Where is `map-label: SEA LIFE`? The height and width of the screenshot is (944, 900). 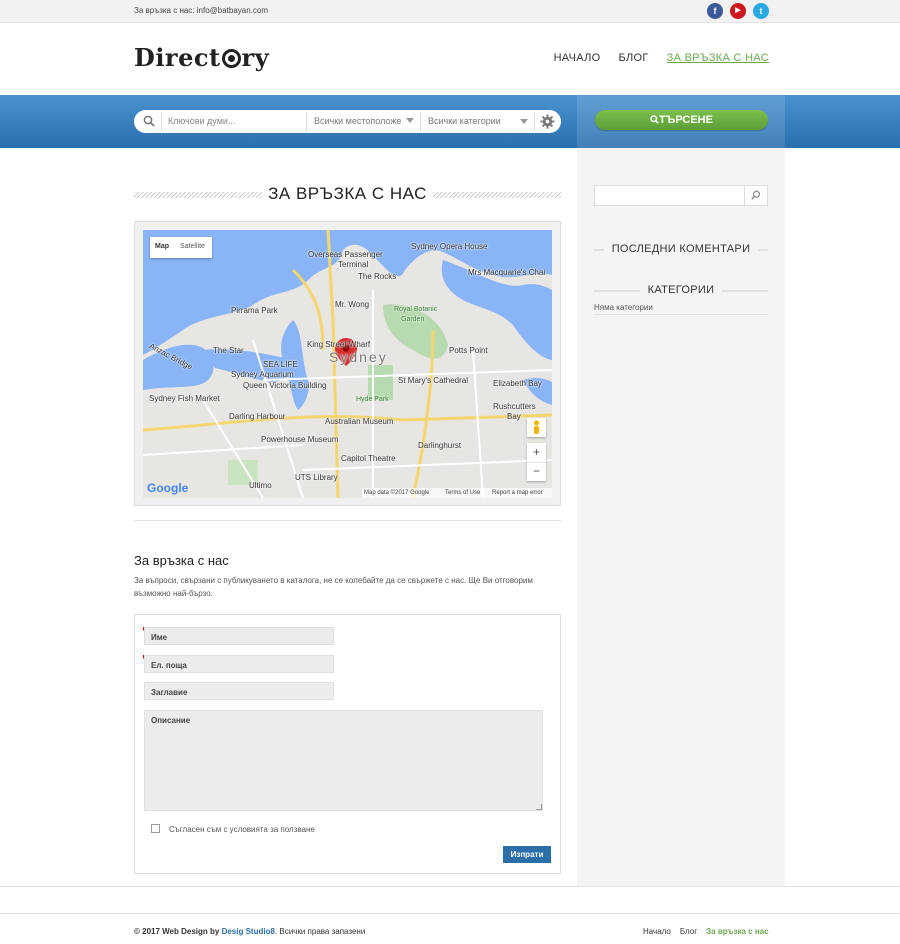
map-label: SEA LIFE is located at coordinates (280, 364).